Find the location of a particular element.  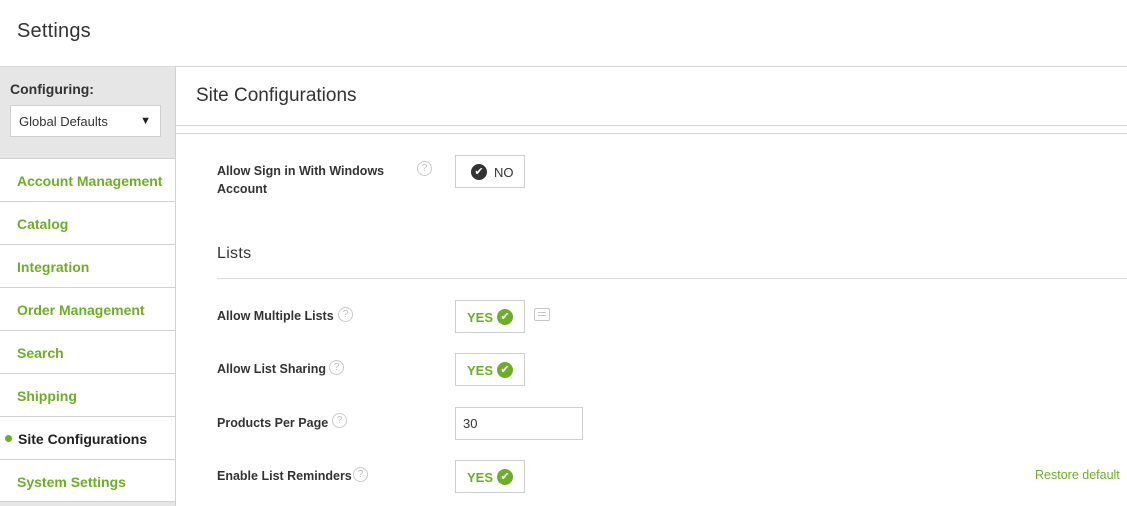

configuring-select: Global Defaults ▼ is located at coordinates (85, 121).